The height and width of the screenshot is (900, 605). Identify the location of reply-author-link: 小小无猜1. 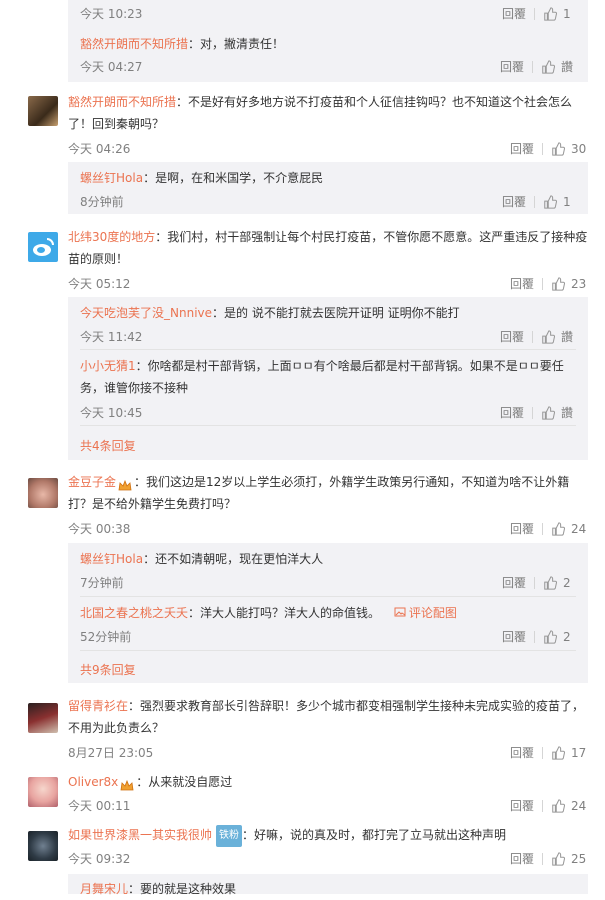
(108, 366).